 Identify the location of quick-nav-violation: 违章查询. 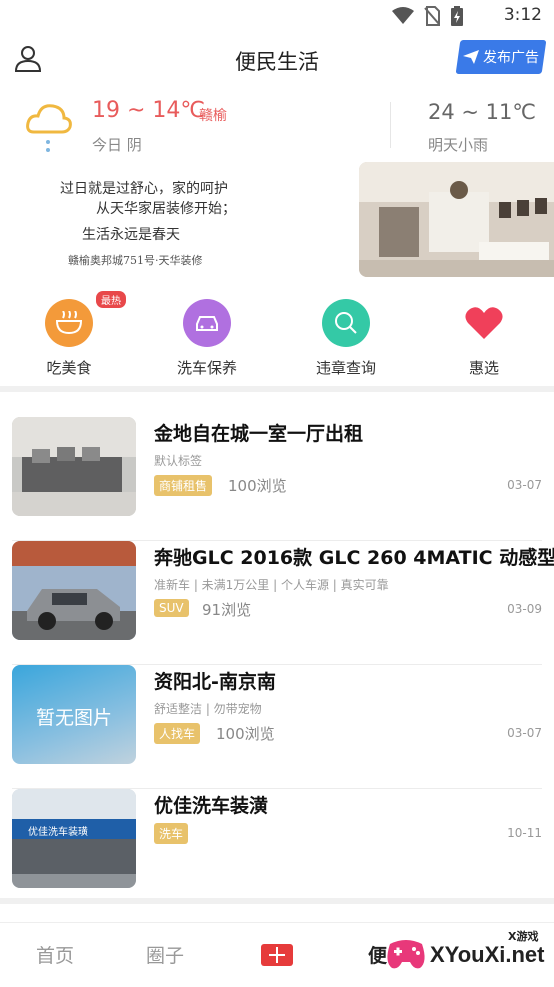
(346, 335).